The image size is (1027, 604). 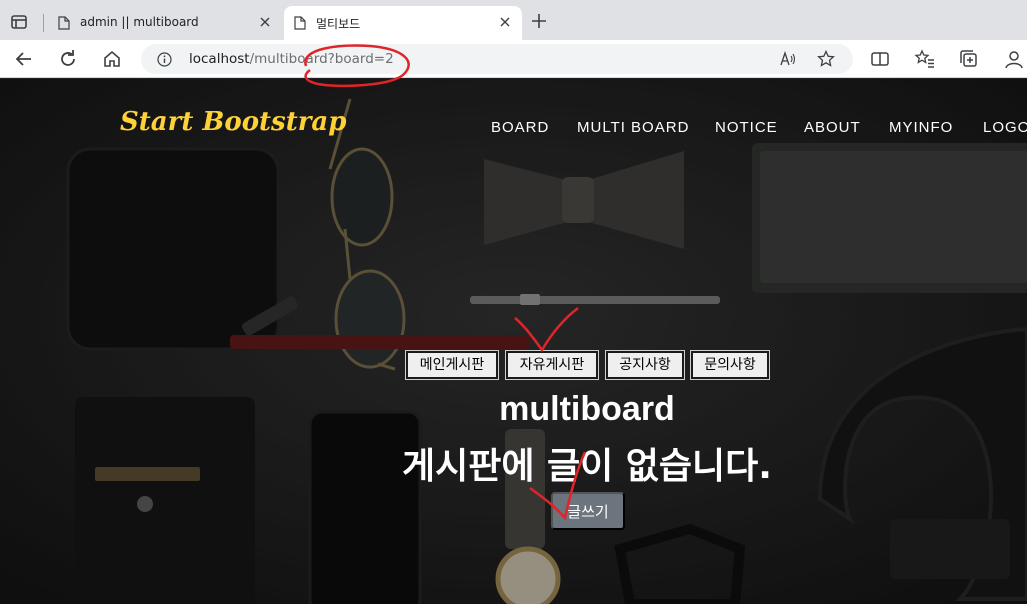 What do you see at coordinates (880, 59) in the screenshot?
I see `split-screen-icon` at bounding box center [880, 59].